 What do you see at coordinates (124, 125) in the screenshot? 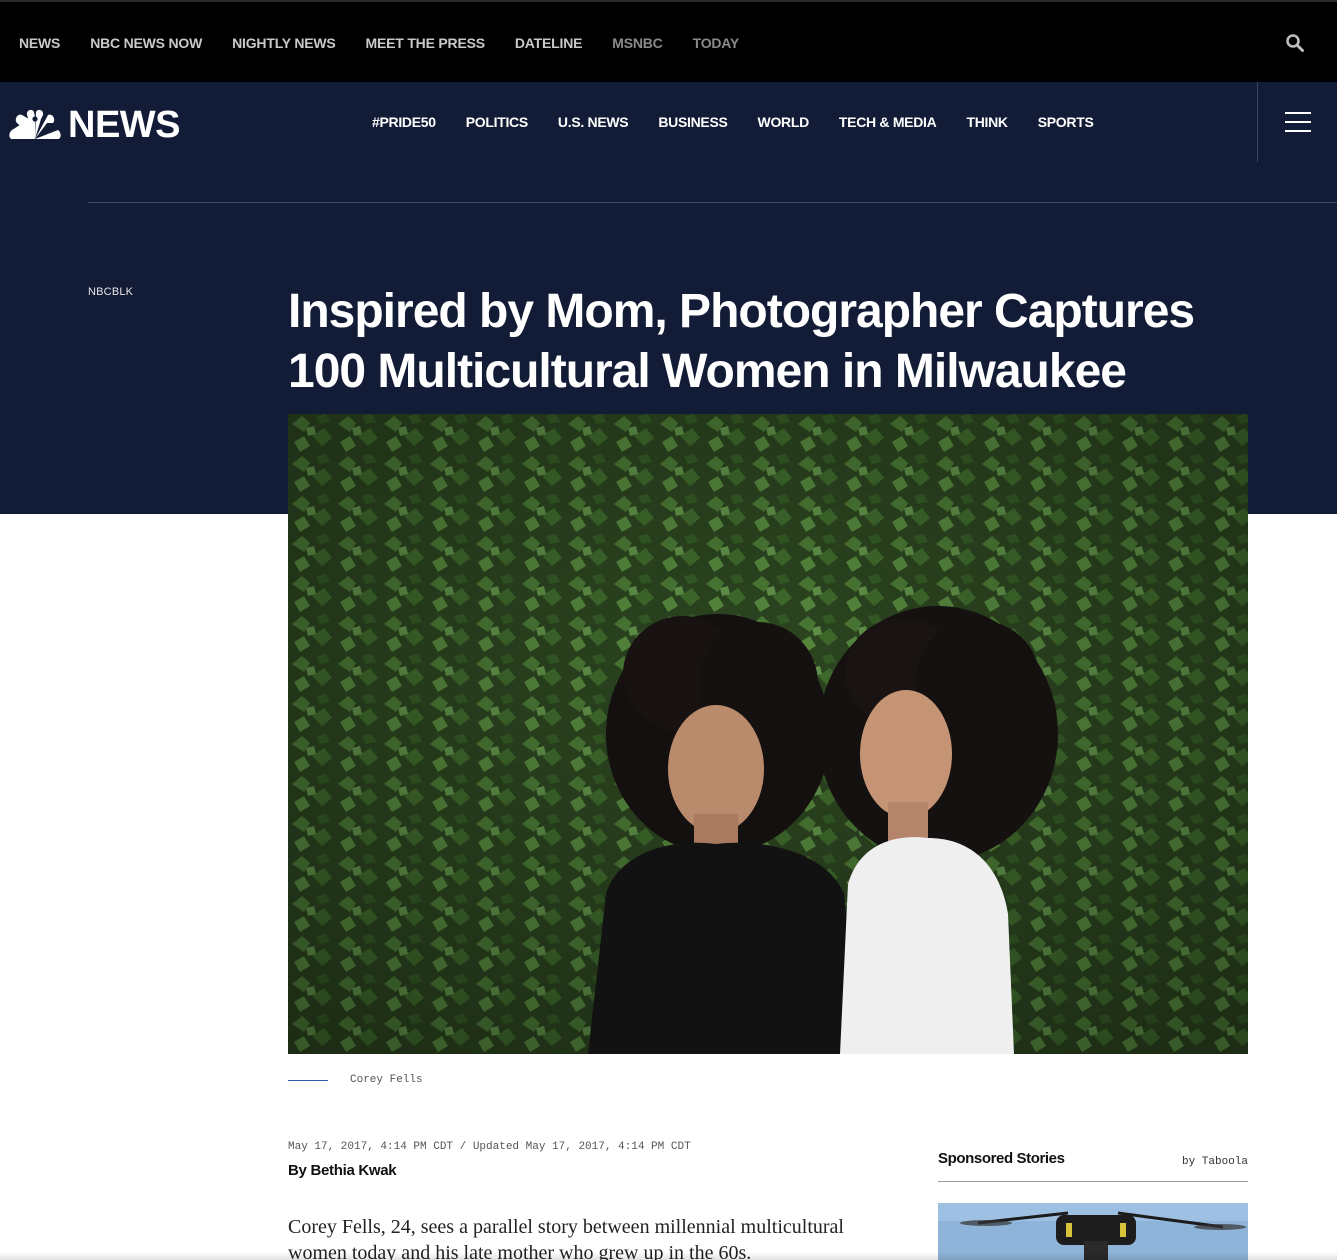
I see `logo-text: NEWS` at bounding box center [124, 125].